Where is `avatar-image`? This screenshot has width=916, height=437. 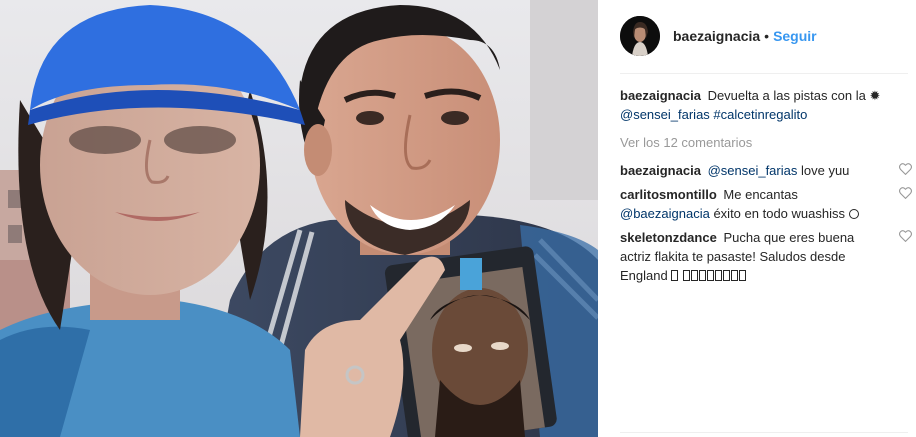 avatar-image is located at coordinates (640, 36).